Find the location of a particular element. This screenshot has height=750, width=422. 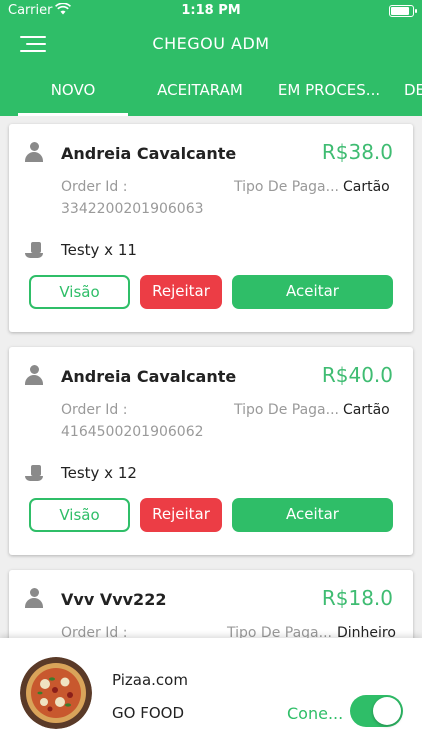

battery-icon is located at coordinates (403, 11).